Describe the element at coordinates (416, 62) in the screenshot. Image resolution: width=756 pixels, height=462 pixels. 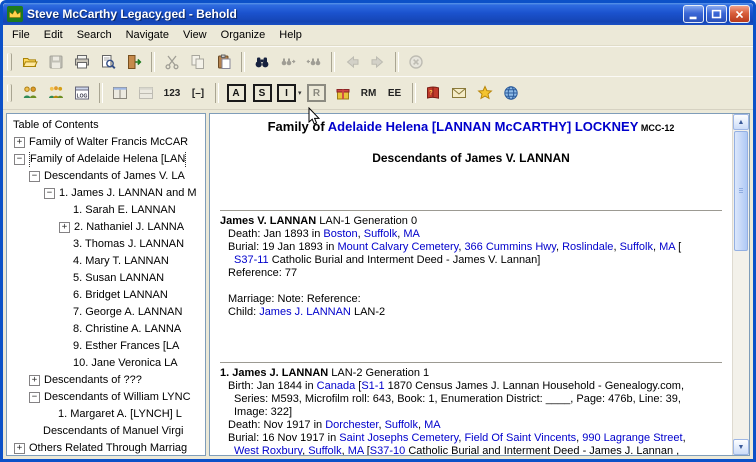
I see `stop-button` at that location.